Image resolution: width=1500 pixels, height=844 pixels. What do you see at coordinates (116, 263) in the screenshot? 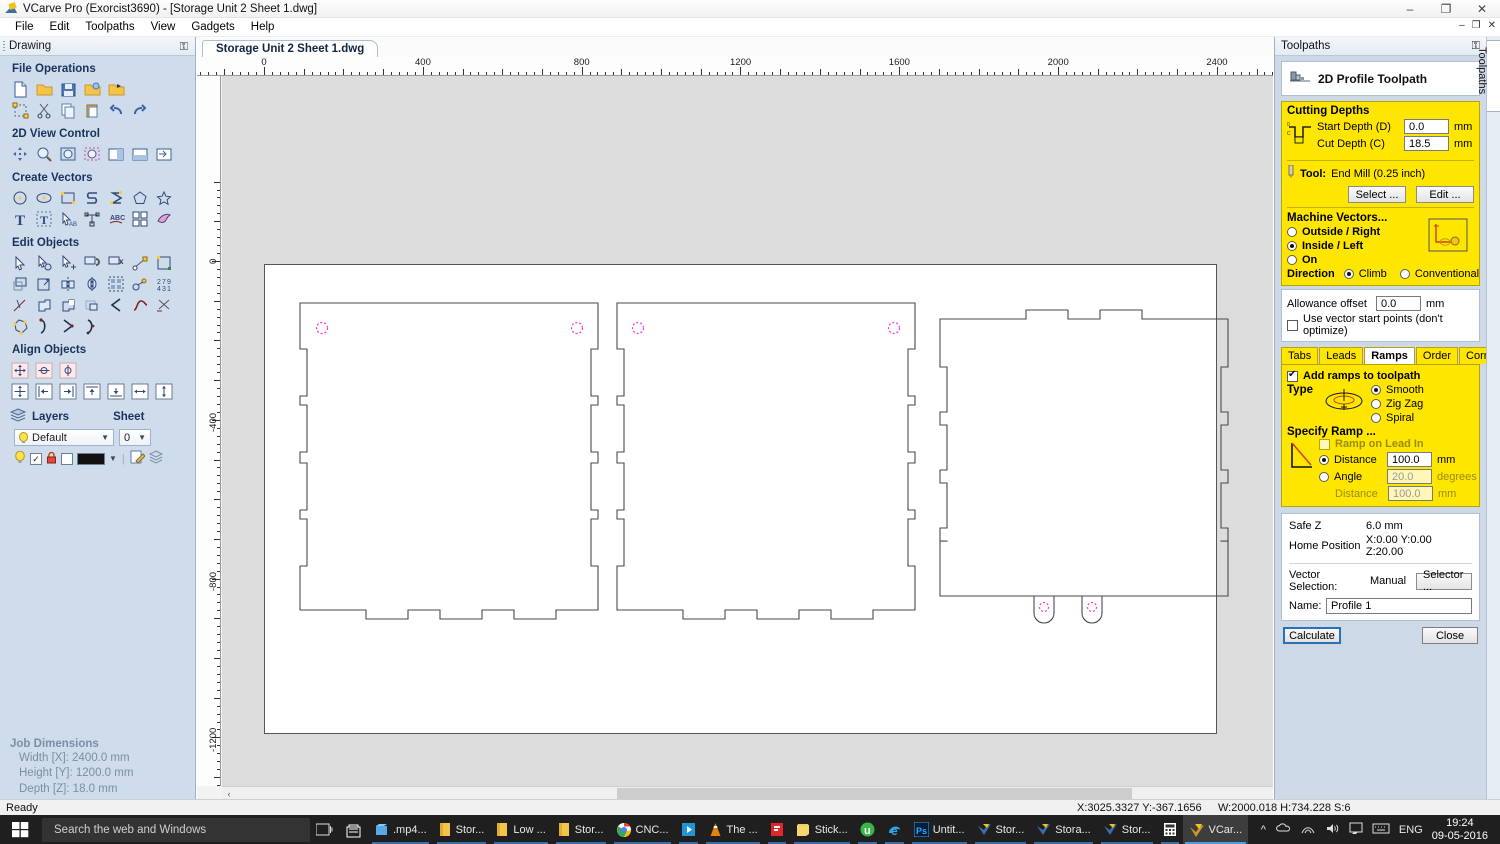
I see `close-vector-icon: x` at bounding box center [116, 263].